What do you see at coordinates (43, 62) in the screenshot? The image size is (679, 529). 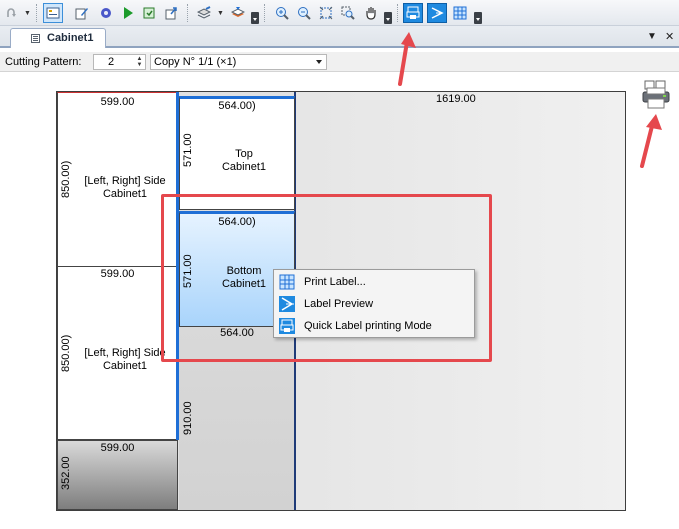 I see `cutting-pattern-label: Cutting Pattern:` at bounding box center [43, 62].